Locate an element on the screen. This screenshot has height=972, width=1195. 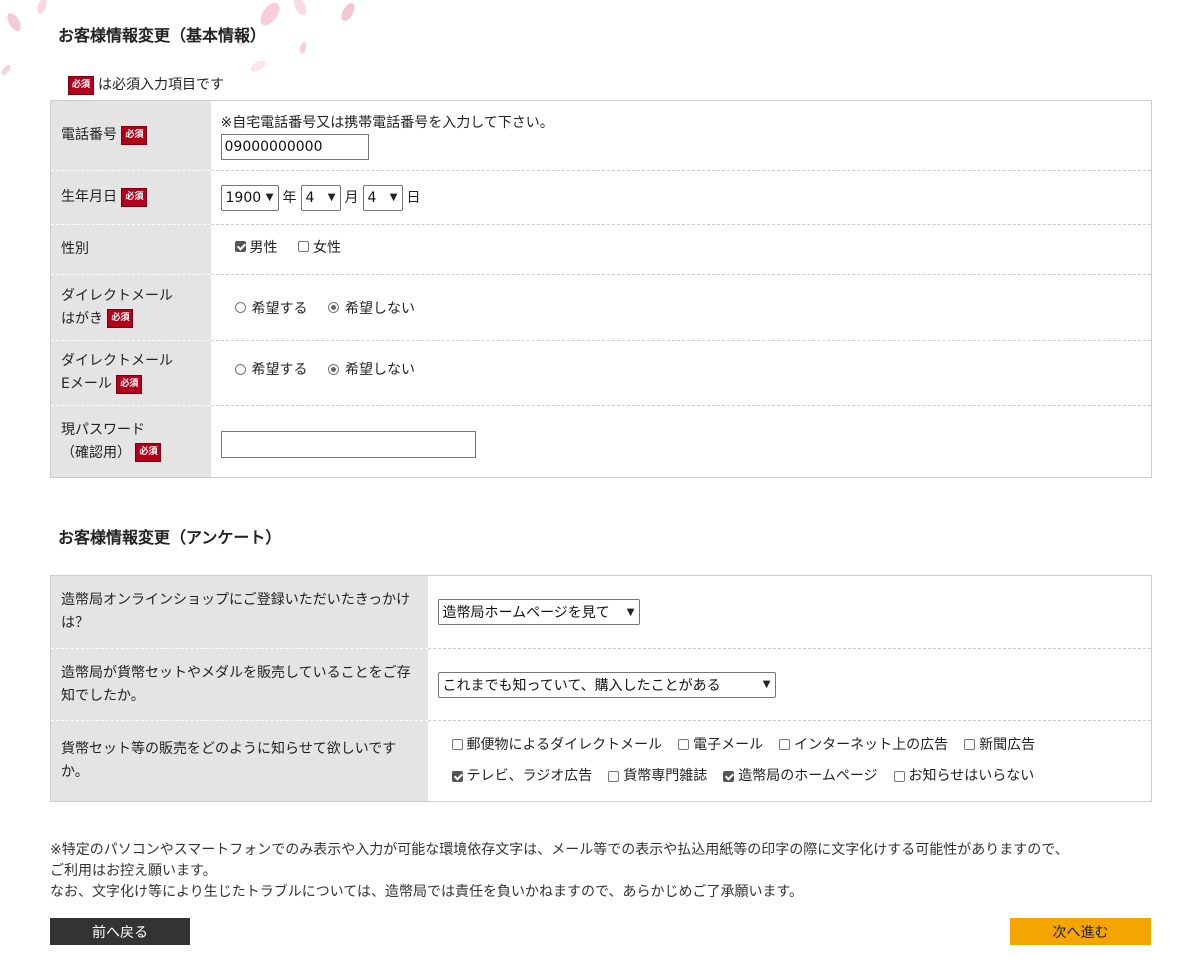
section-title-basic-info: お客様情報変更（基本情報） is located at coordinates (162, 35).